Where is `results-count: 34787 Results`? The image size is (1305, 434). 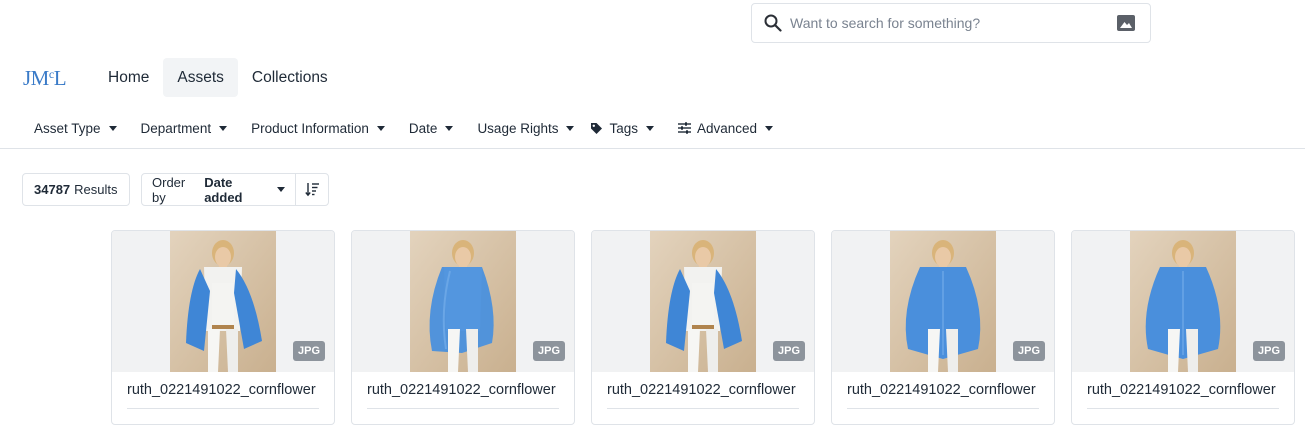
results-count: 34787 Results is located at coordinates (76, 189).